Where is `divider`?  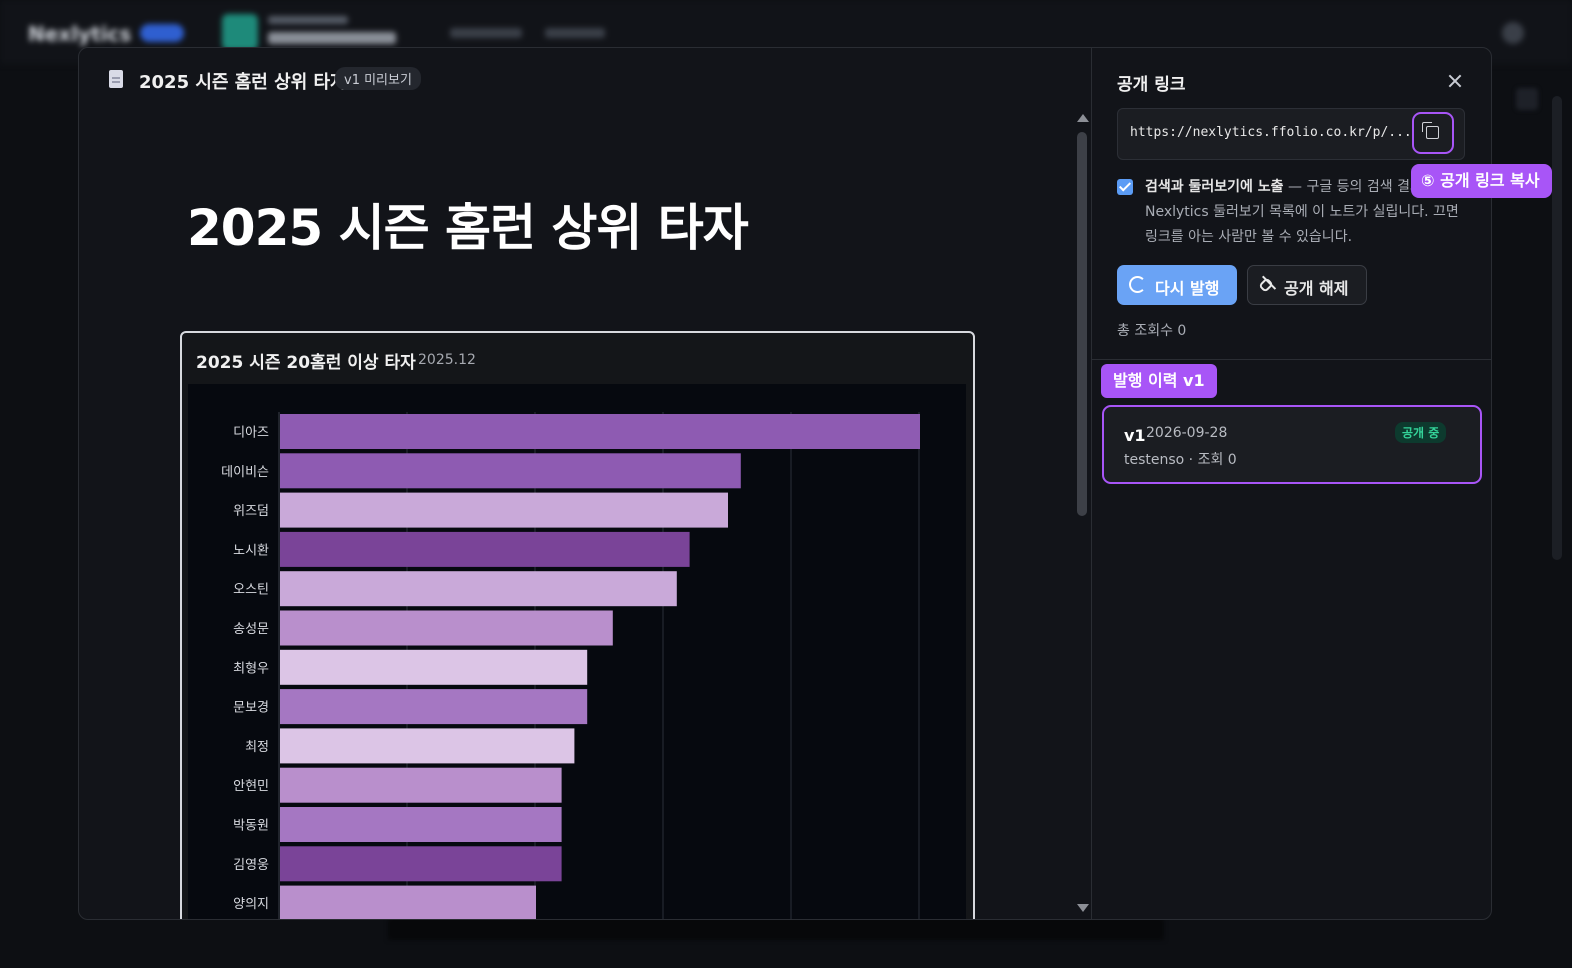 divider is located at coordinates (1291, 359).